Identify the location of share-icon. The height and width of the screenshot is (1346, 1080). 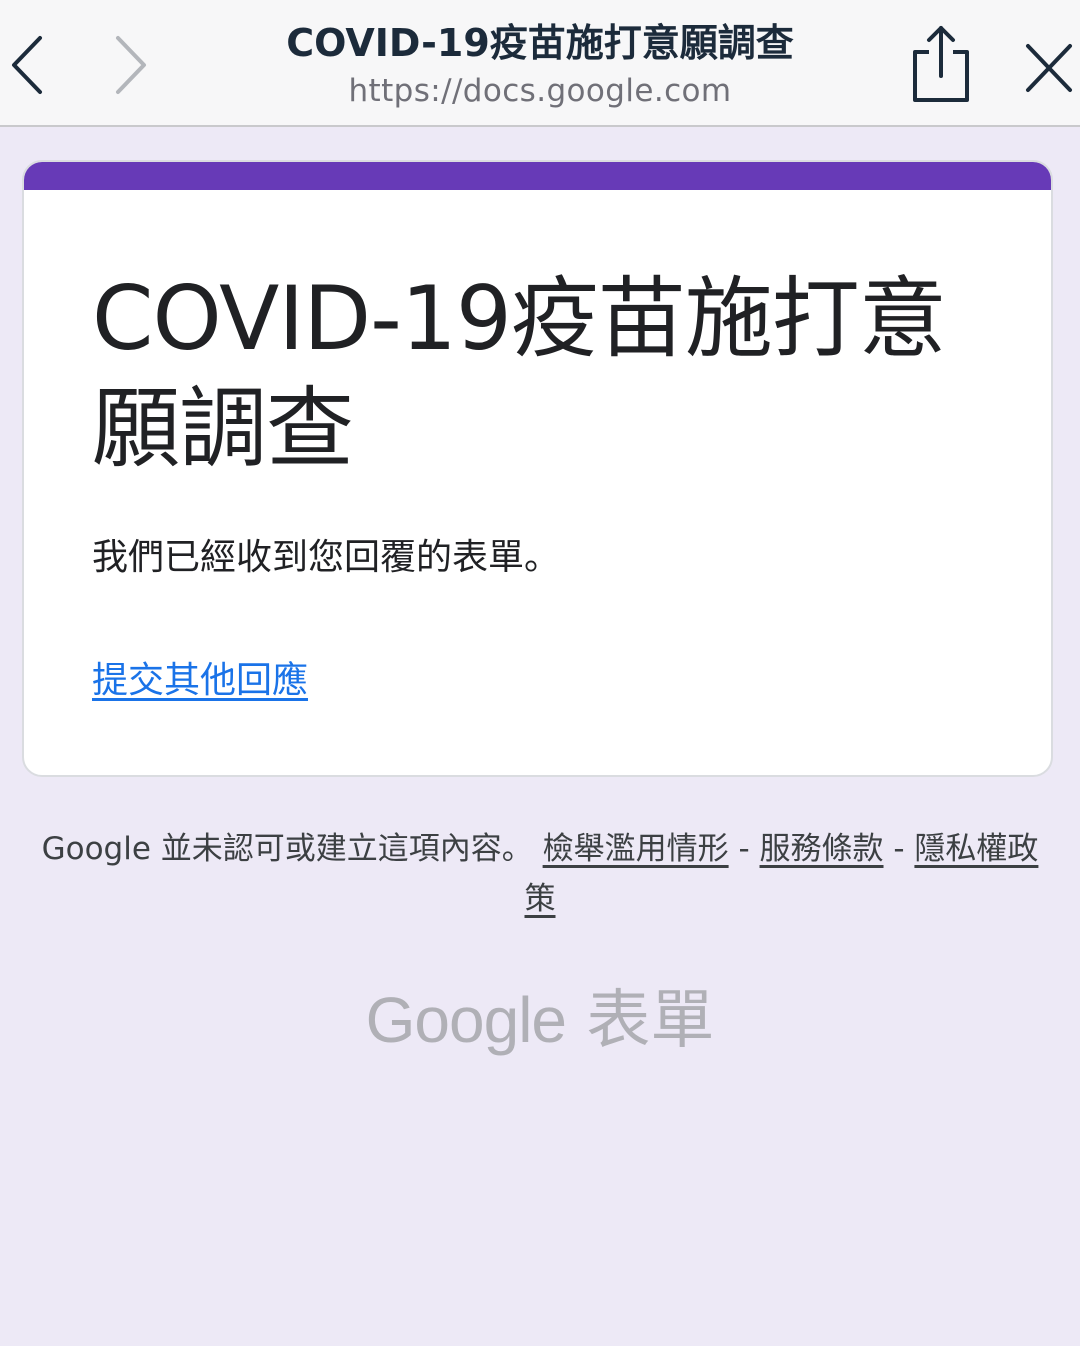
(941, 64).